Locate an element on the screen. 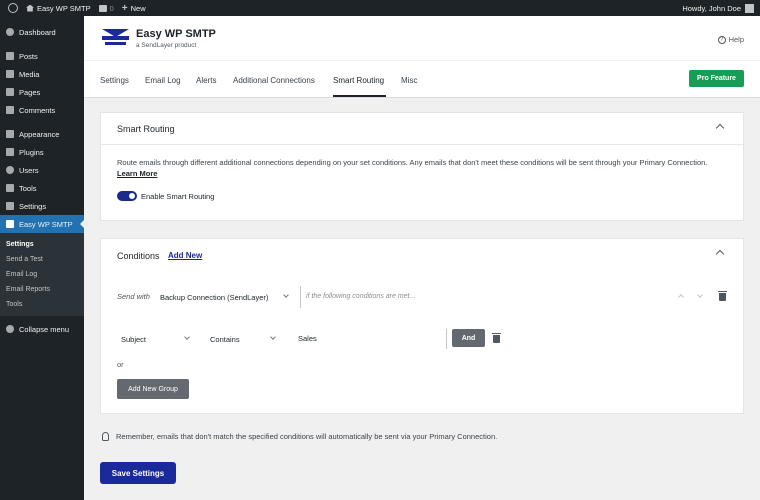 This screenshot has height=500, width=760. media-icon is located at coordinates (10, 74).